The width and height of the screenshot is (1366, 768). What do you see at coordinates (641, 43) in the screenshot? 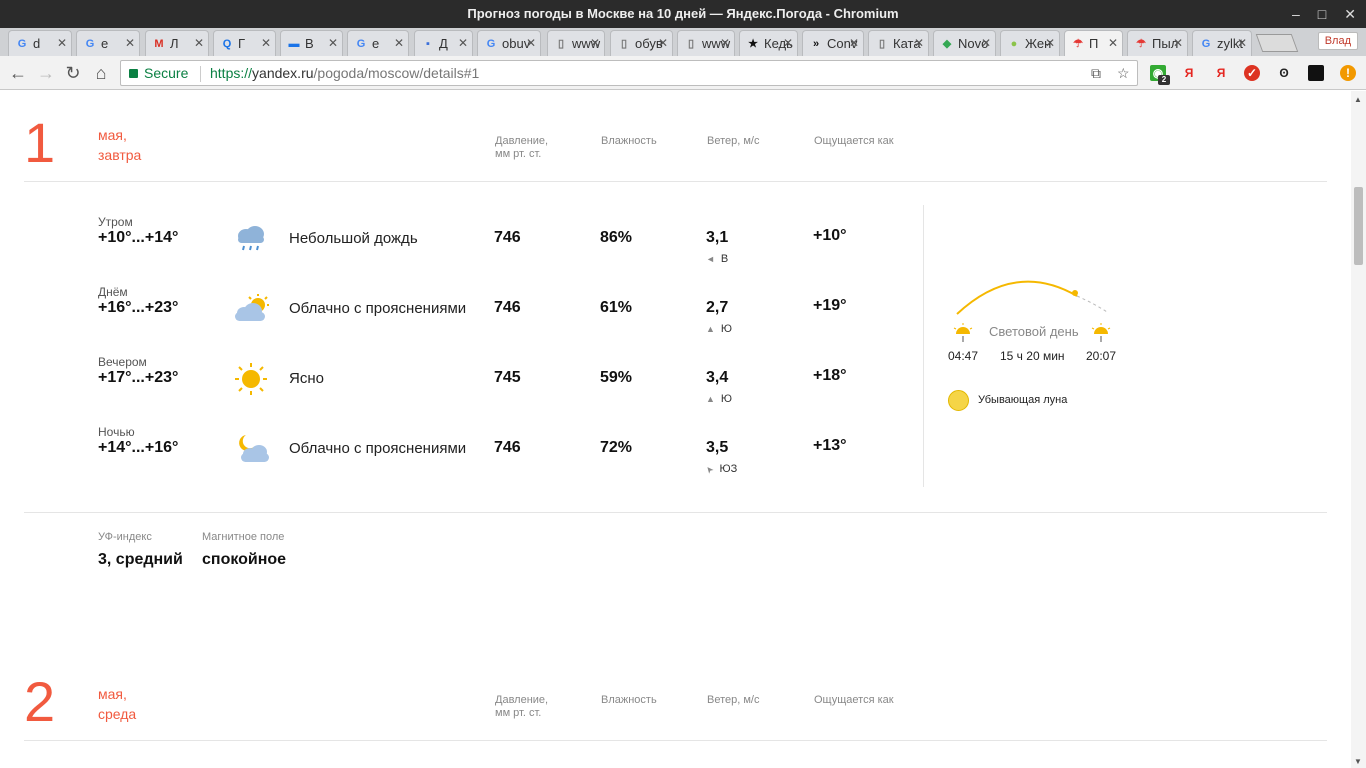
I see `tab: ▯ обув ✕` at bounding box center [641, 43].